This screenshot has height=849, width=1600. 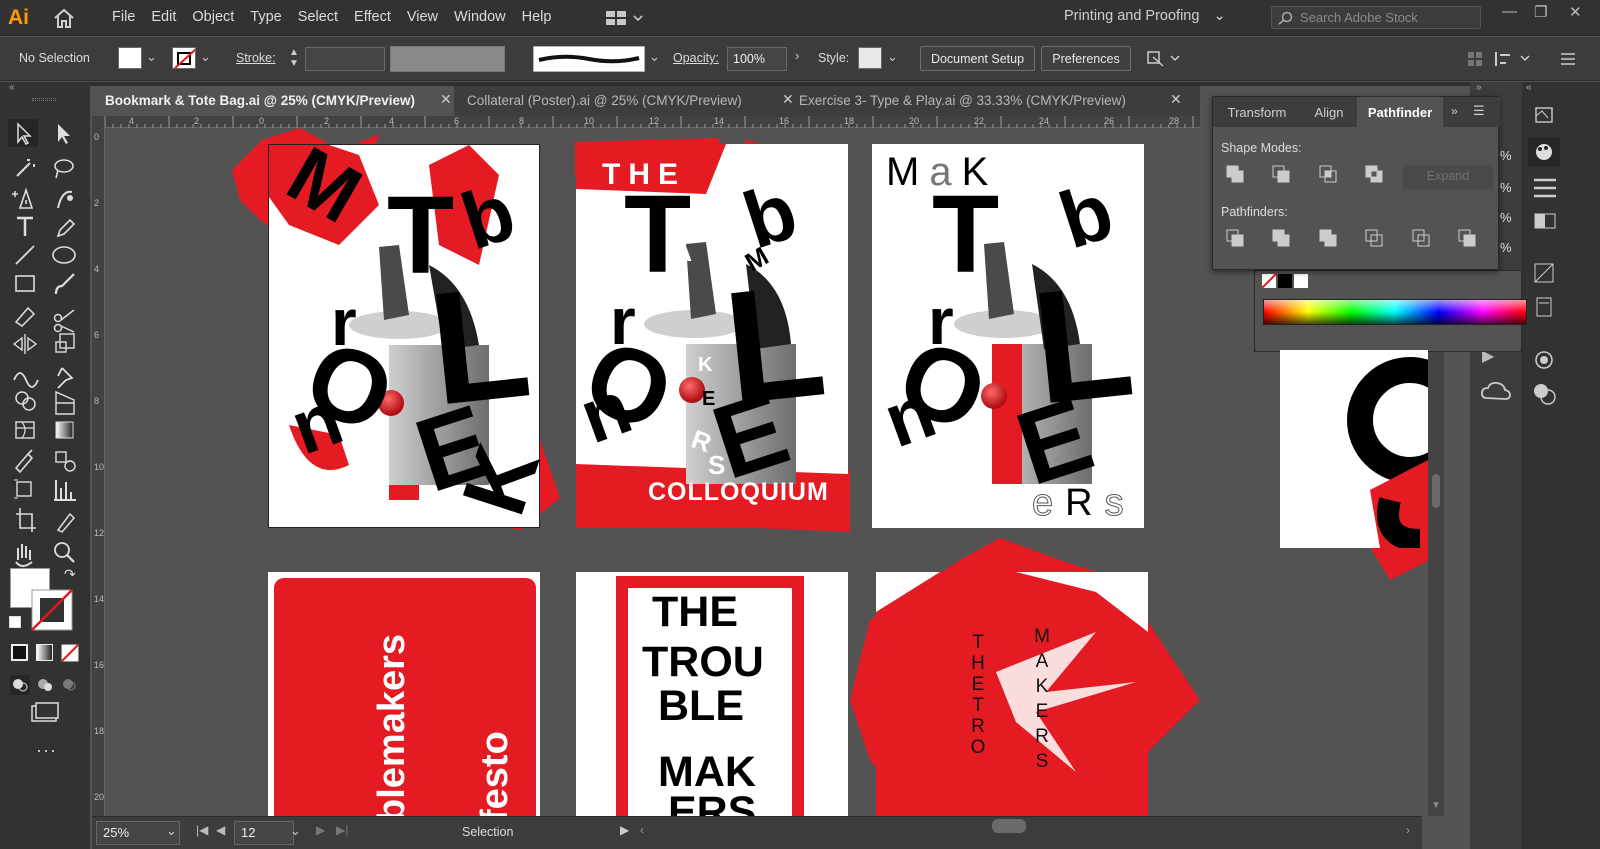 What do you see at coordinates (64, 18) in the screenshot?
I see `home-icon` at bounding box center [64, 18].